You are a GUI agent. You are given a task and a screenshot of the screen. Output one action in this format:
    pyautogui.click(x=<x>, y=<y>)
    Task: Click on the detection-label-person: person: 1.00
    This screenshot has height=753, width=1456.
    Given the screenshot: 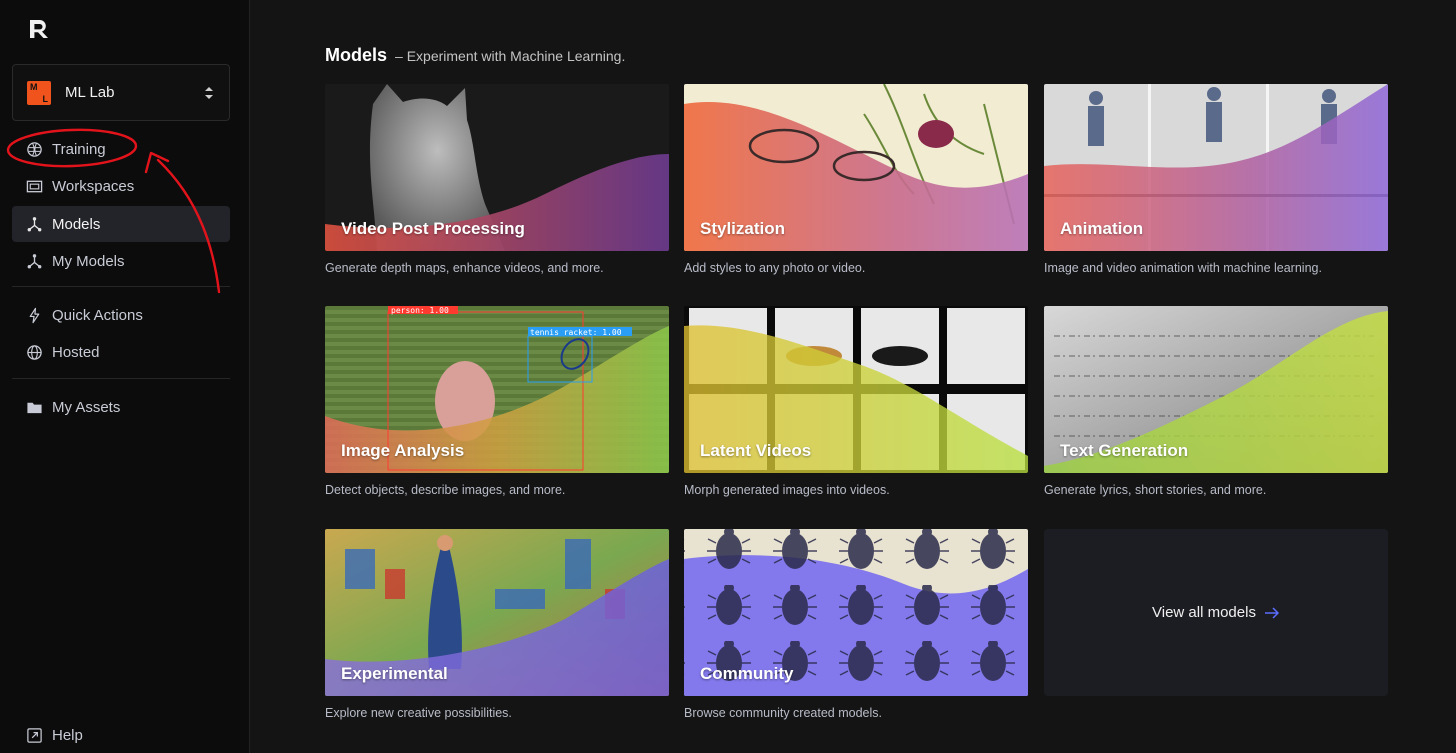 What is the action you would take?
    pyautogui.click(x=420, y=310)
    